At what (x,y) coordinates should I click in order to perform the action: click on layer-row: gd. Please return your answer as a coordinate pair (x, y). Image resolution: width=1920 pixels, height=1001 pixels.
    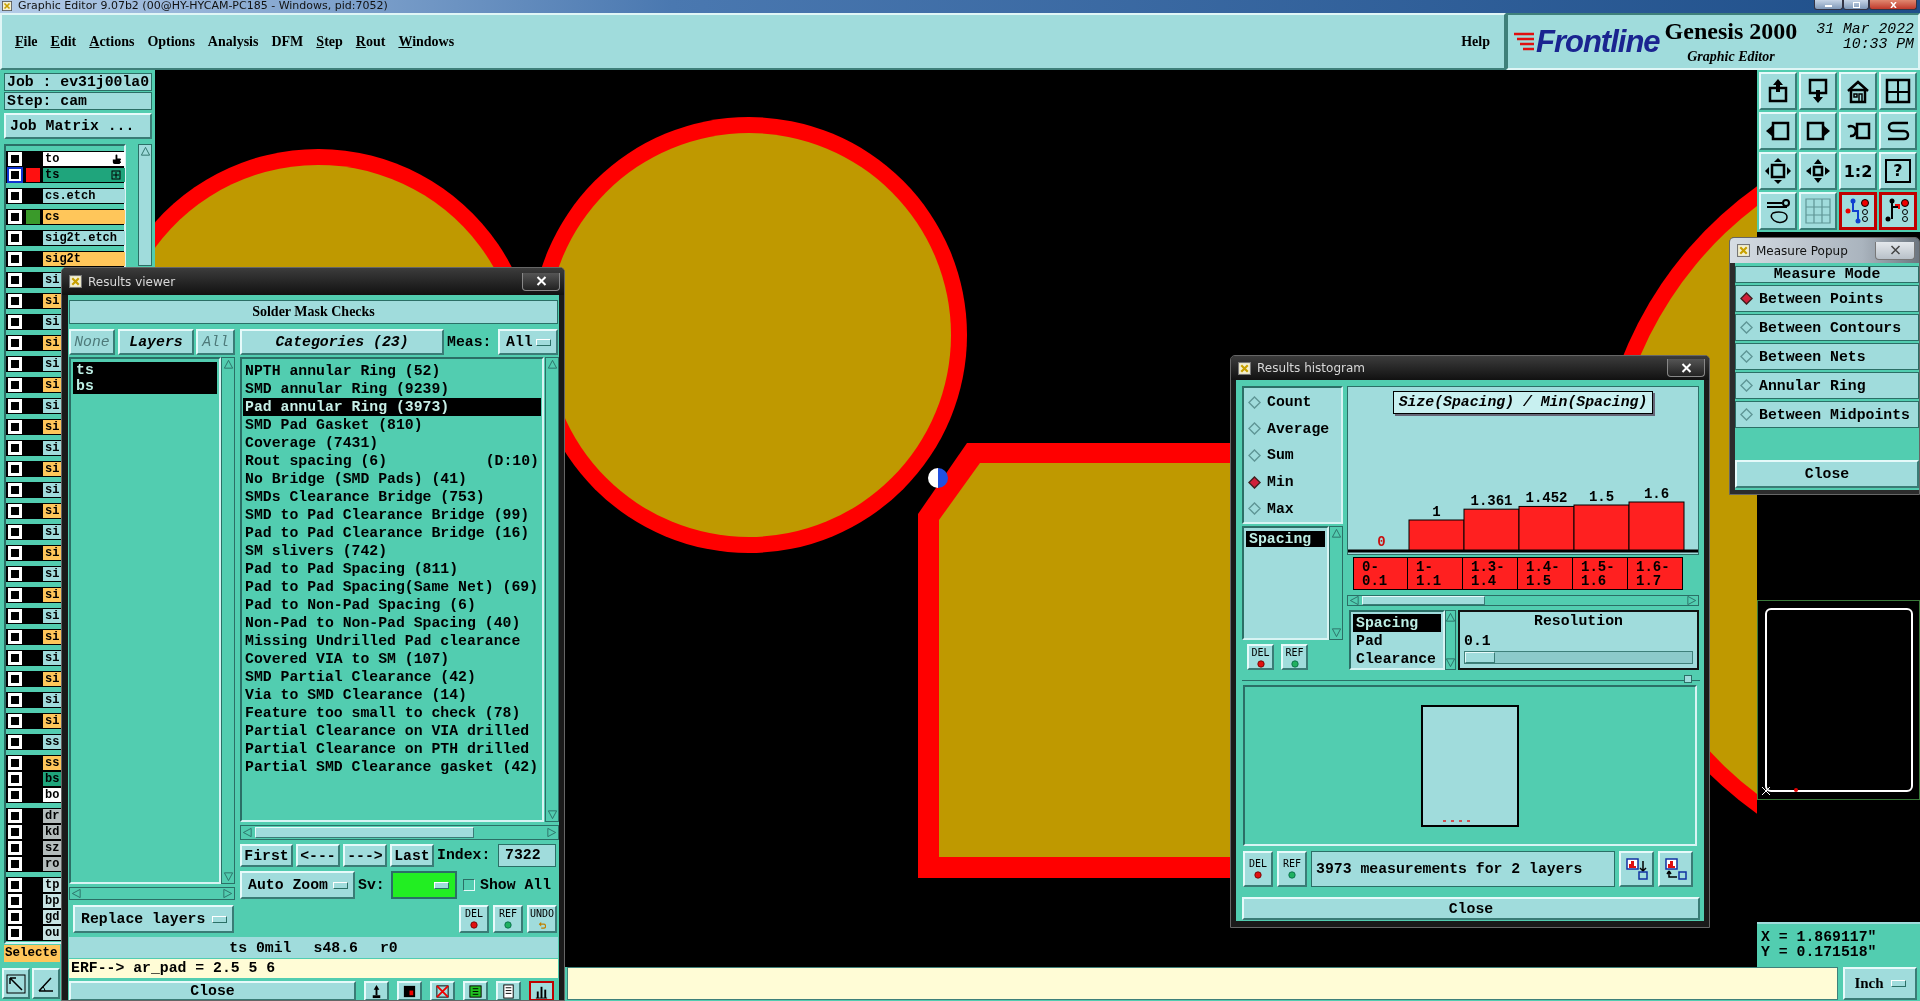
    Looking at the image, I should click on (33, 917).